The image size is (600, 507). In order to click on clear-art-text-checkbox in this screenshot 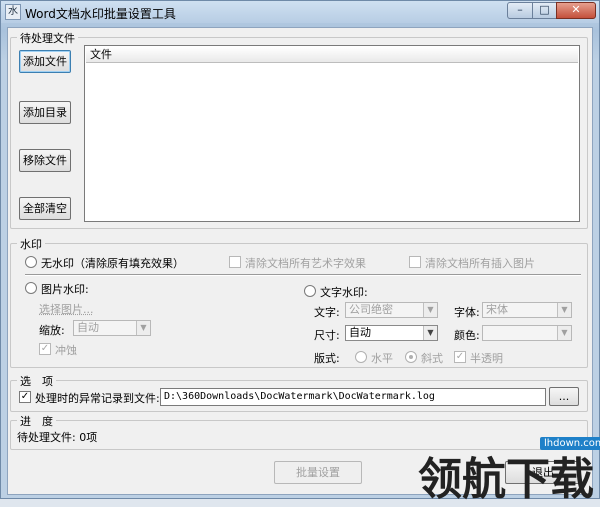, I will do `click(235, 262)`.